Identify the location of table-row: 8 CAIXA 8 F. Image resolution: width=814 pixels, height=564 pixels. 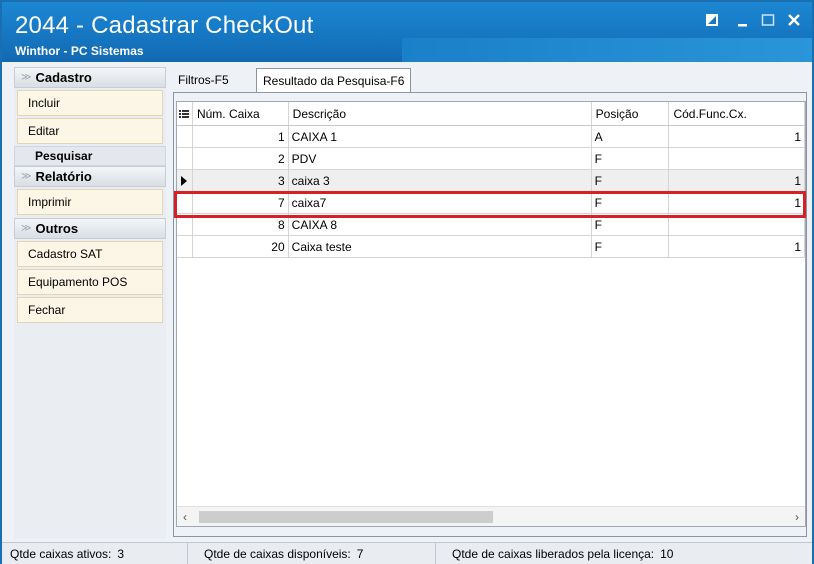
(491, 225).